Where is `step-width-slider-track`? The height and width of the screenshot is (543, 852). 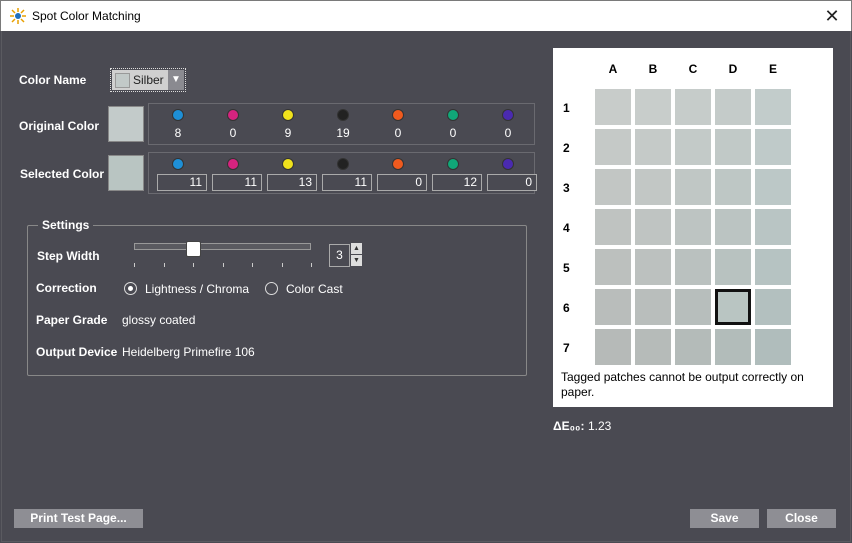 step-width-slider-track is located at coordinates (222, 246).